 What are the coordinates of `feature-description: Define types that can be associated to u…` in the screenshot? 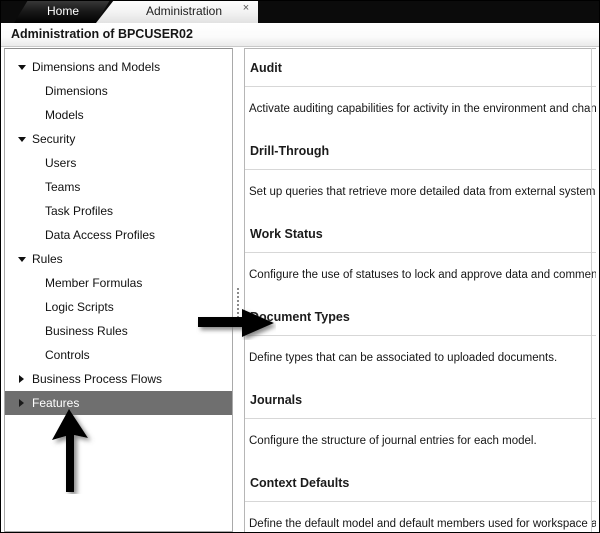 It's located at (420, 358).